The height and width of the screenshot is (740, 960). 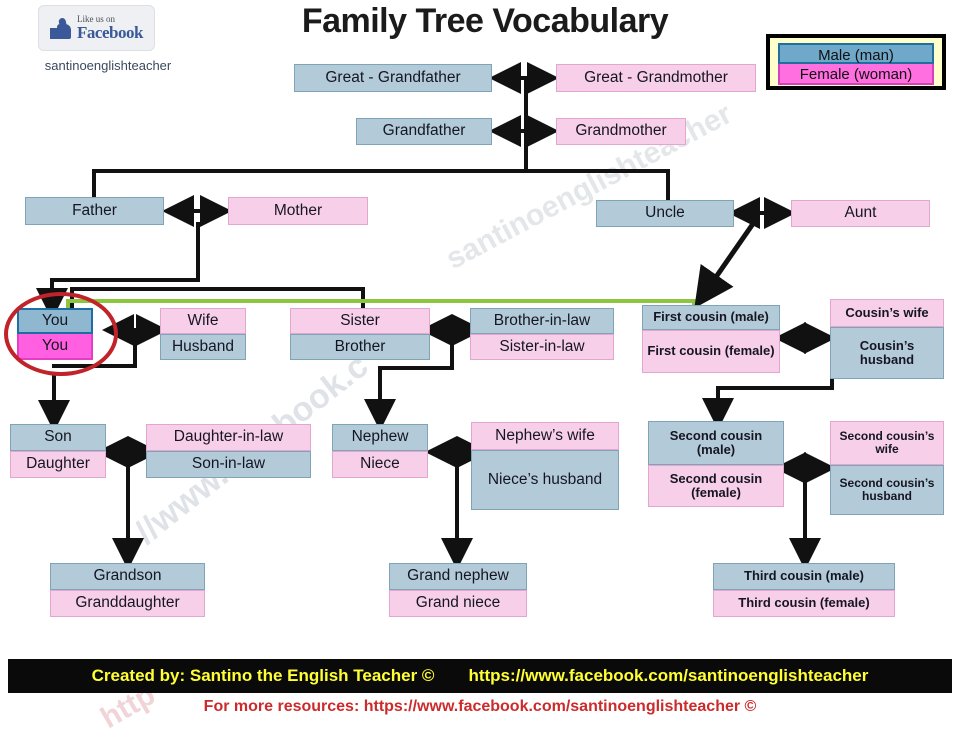 I want to click on node-label-female: Nephew’s wife, so click(x=545, y=436).